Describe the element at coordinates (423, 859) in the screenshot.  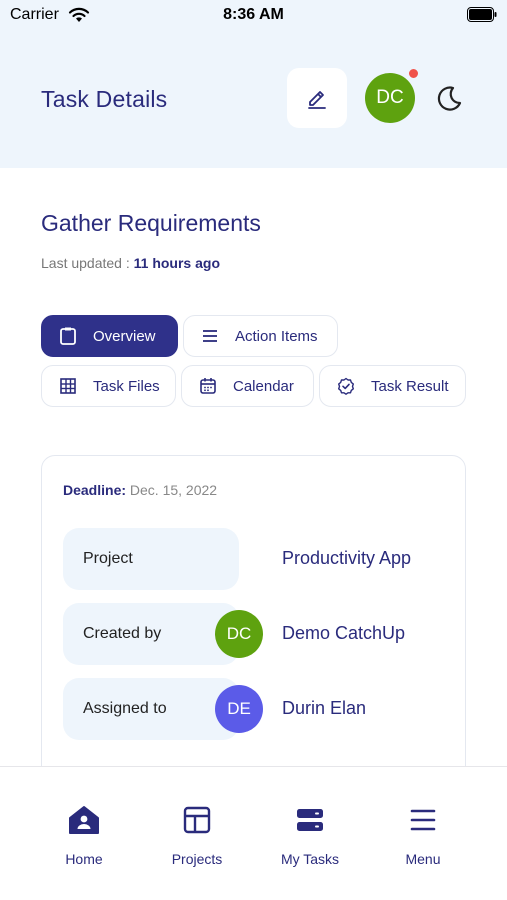
I see `nav-menu-label: Menu` at that location.